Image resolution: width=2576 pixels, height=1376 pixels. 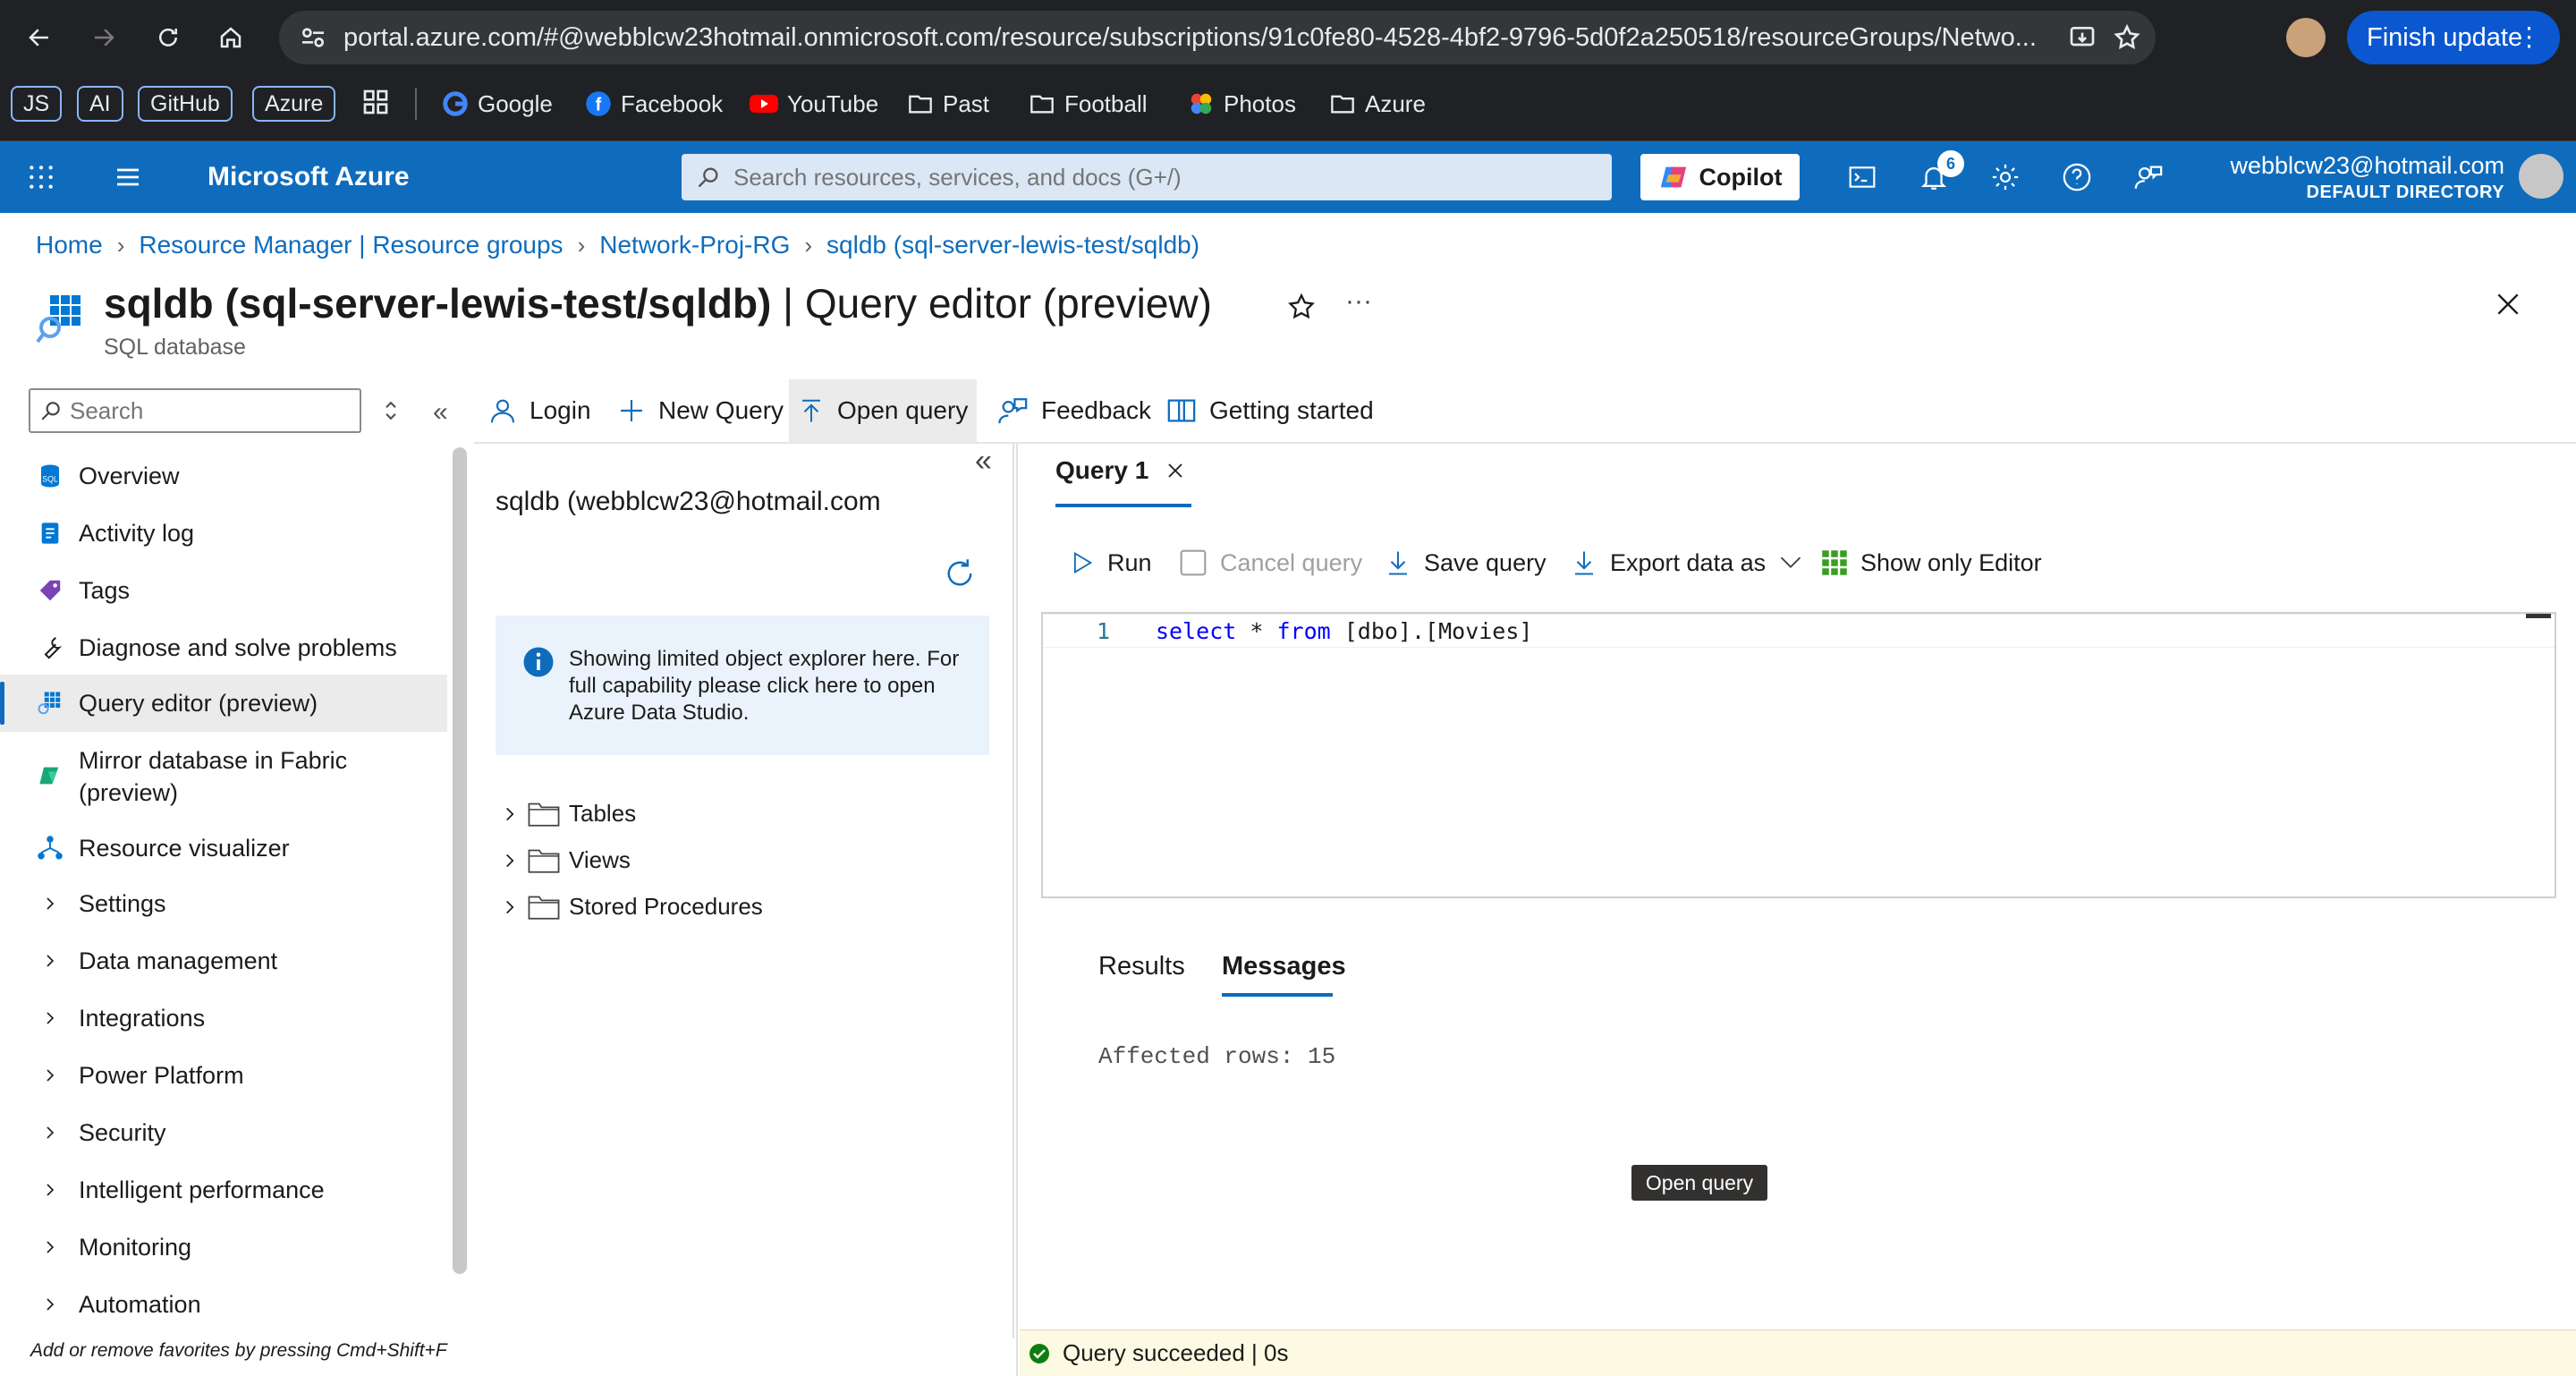 What do you see at coordinates (1088, 104) in the screenshot?
I see `bookmark-football: Football` at bounding box center [1088, 104].